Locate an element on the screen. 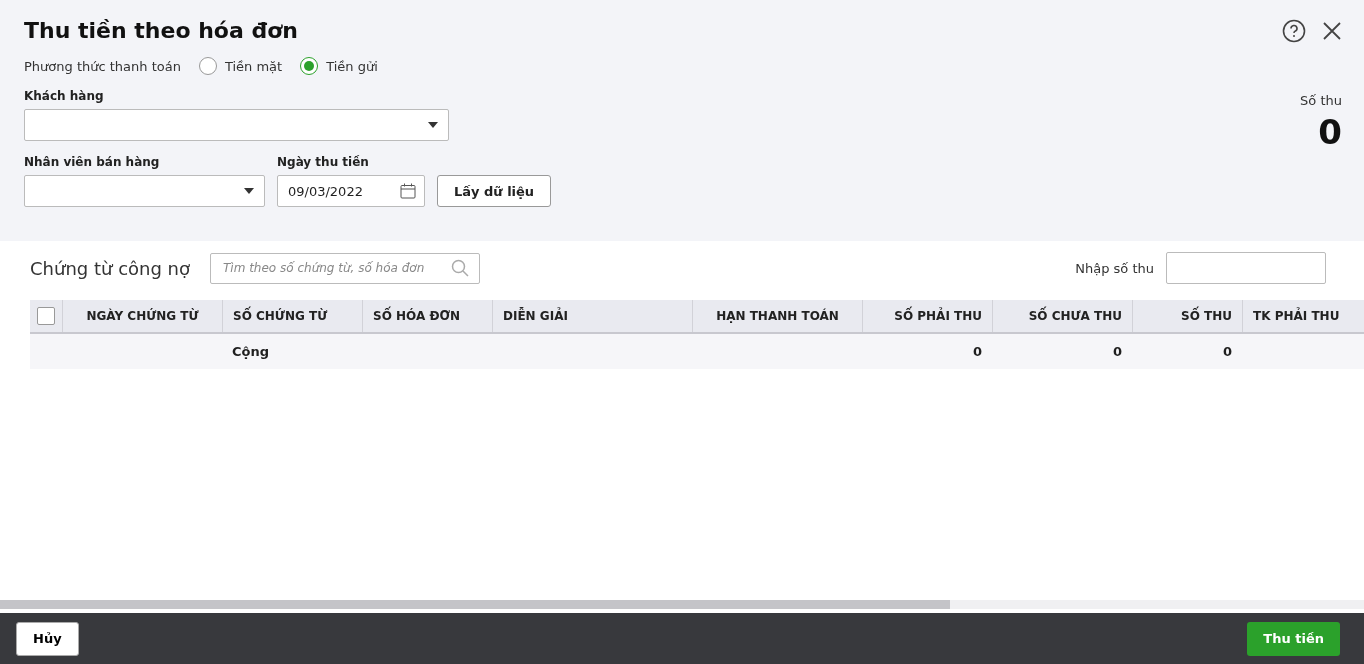 This screenshot has height=664, width=1364. column-header: SỐ HÓA ĐƠN is located at coordinates (427, 316).